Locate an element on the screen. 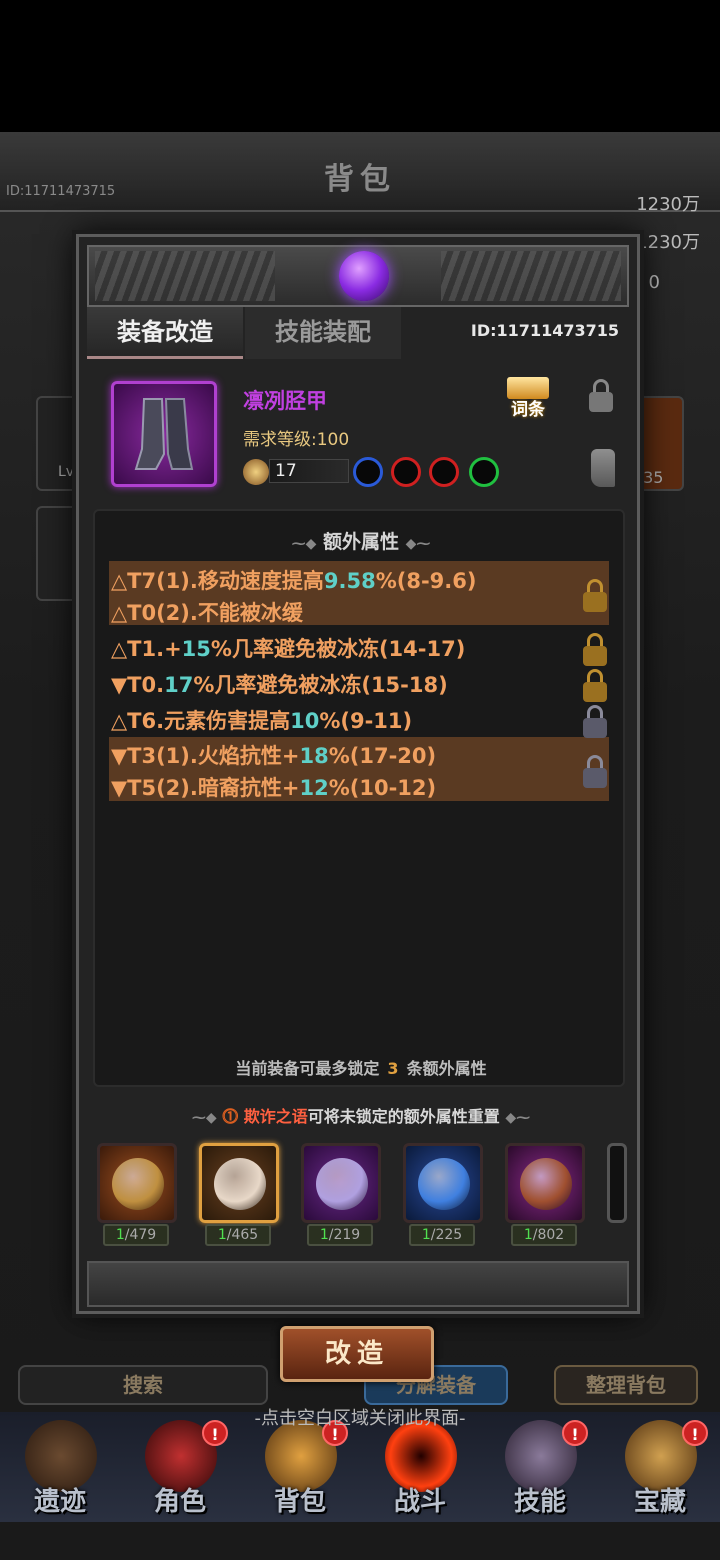  attr-value: 12 is located at coordinates (314, 788).